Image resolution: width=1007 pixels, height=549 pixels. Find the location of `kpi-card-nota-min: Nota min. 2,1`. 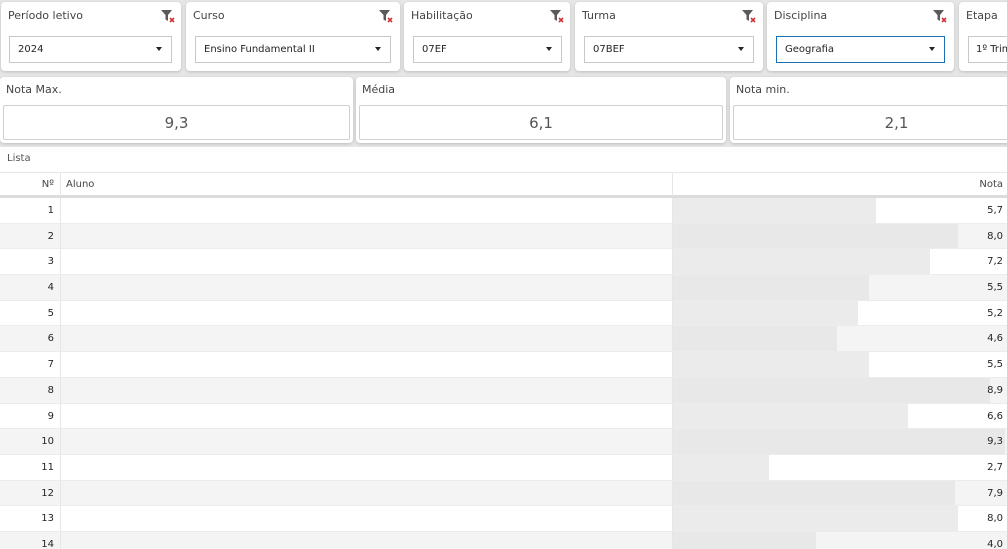

kpi-card-nota-min: Nota min. 2,1 is located at coordinates (868, 110).